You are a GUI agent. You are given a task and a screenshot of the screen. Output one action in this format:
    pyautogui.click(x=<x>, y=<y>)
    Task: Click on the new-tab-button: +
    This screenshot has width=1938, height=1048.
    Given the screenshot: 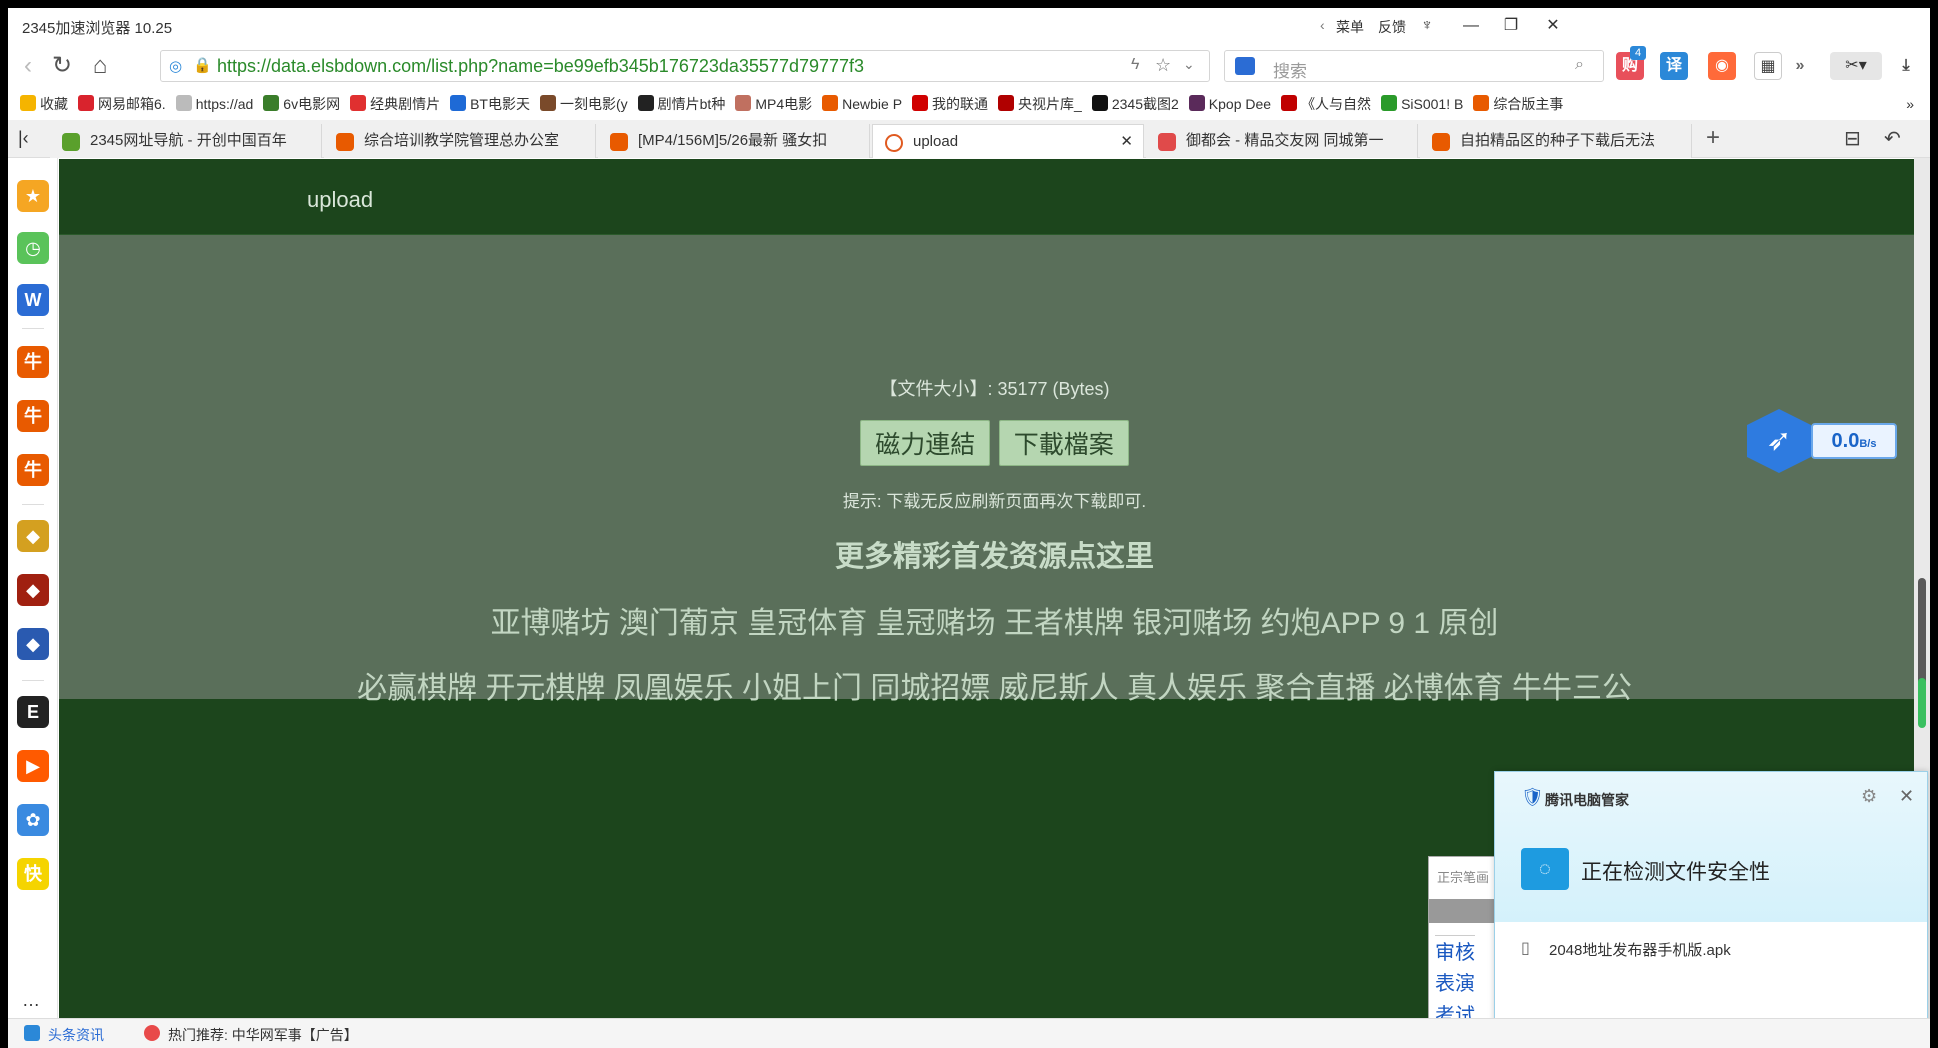 What is the action you would take?
    pyautogui.click(x=1713, y=138)
    